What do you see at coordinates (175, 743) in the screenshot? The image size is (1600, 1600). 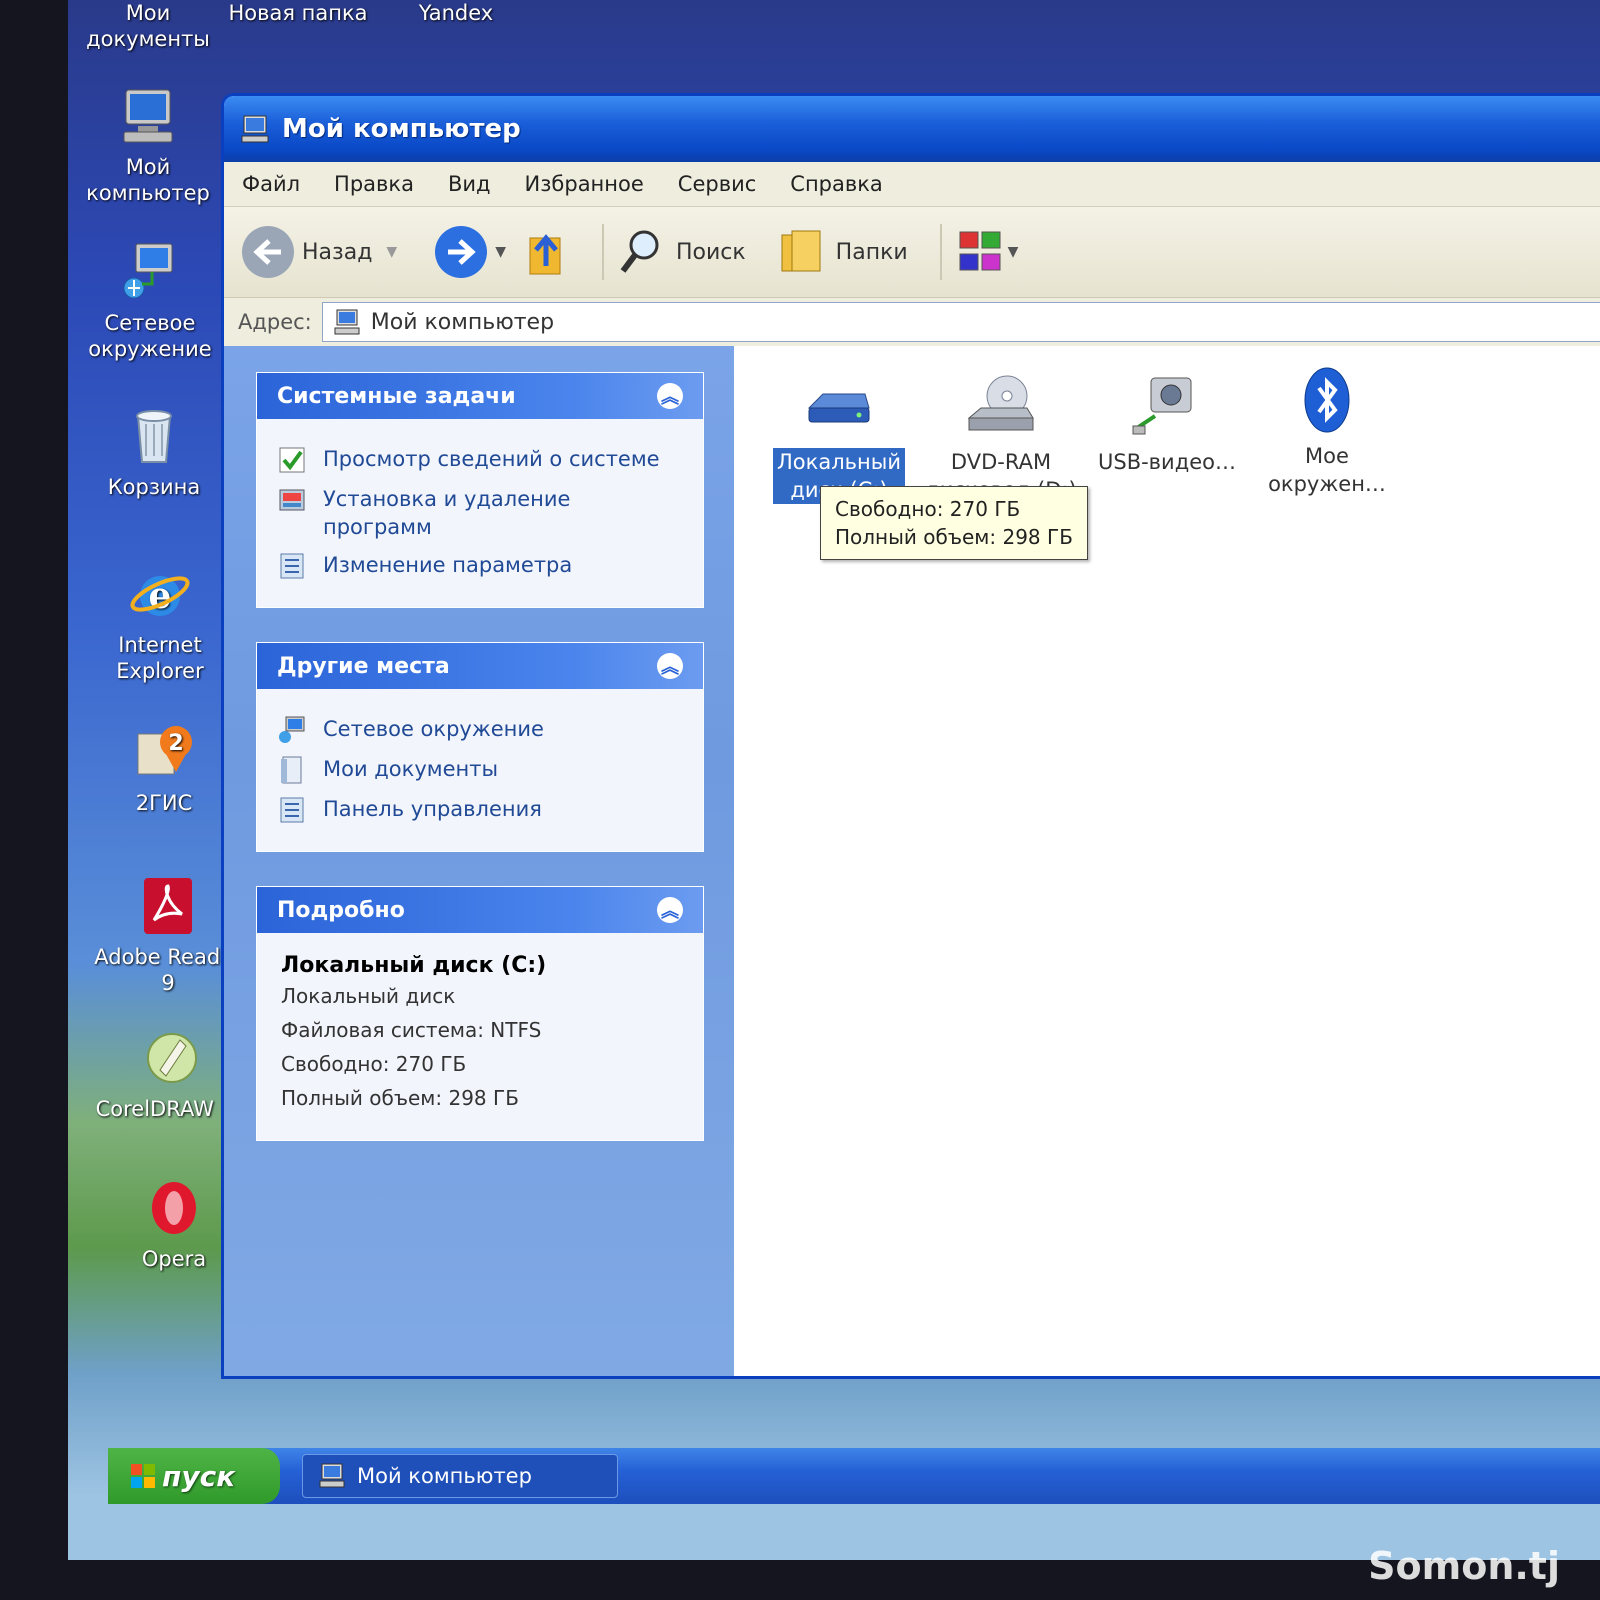 I see `svg-text: 2` at bounding box center [175, 743].